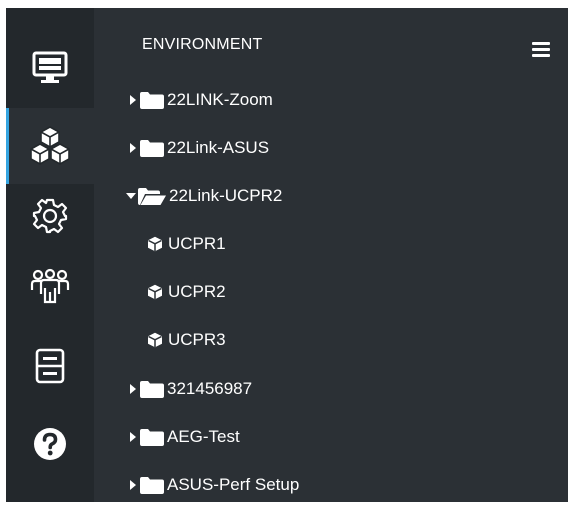 The image size is (577, 508). Describe the element at coordinates (197, 291) in the screenshot. I see `tree-label: UCPR2` at that location.